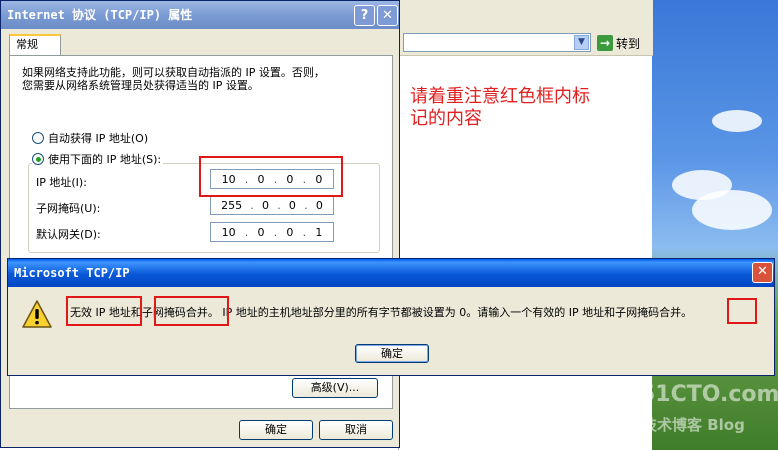 The height and width of the screenshot is (450, 778). I want to click on warning-icon, so click(37, 314).